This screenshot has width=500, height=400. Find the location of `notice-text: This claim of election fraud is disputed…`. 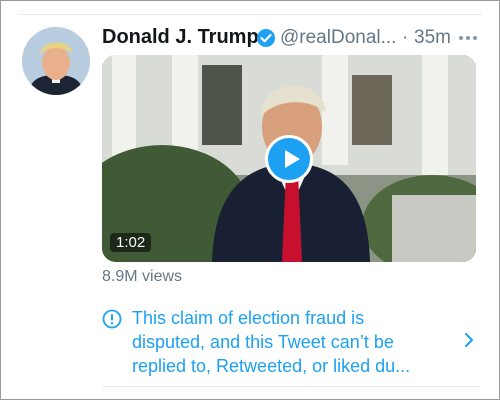

notice-text: This claim of election fraud is disputed… is located at coordinates (287, 342).